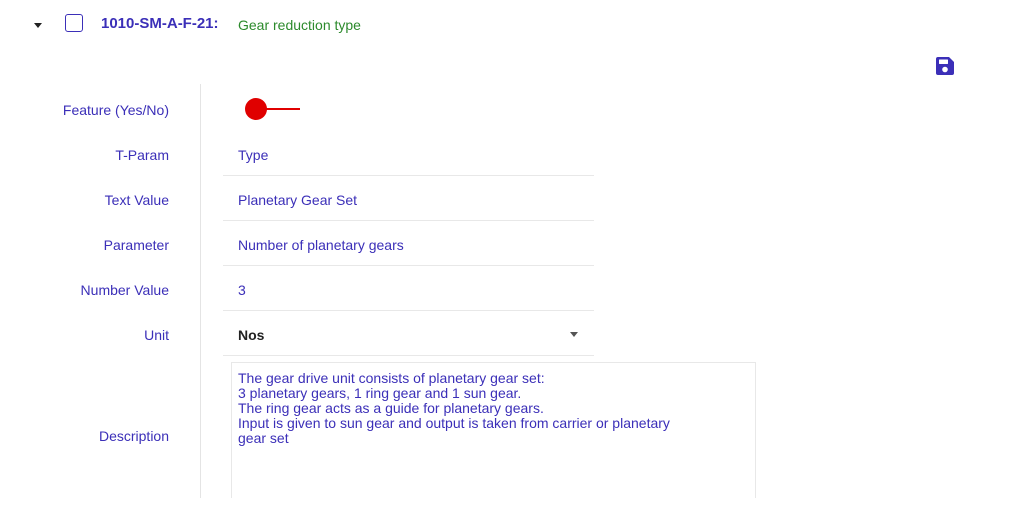 Image resolution: width=1024 pixels, height=507 pixels. I want to click on feature-title: Gear reduction type, so click(299, 25).